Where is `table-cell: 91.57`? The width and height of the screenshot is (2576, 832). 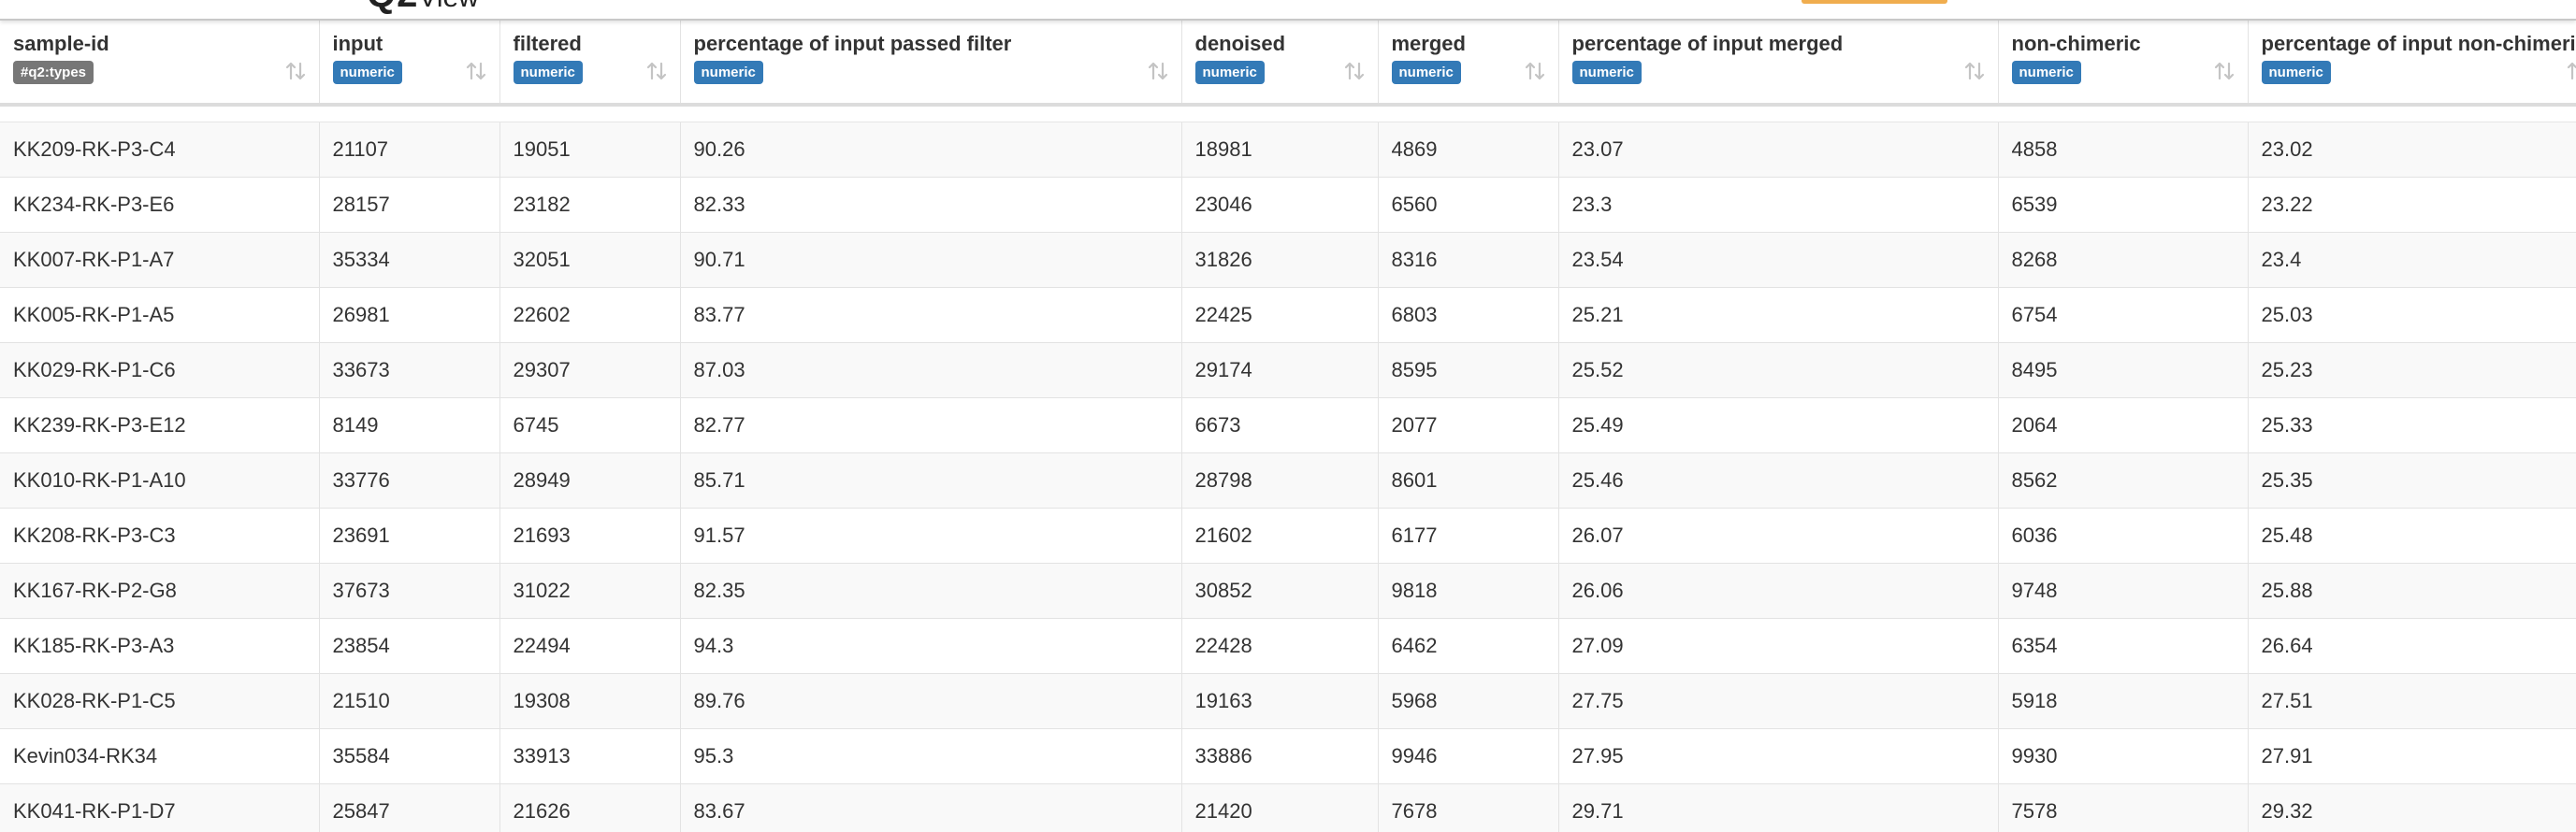 table-cell: 91.57 is located at coordinates (931, 536).